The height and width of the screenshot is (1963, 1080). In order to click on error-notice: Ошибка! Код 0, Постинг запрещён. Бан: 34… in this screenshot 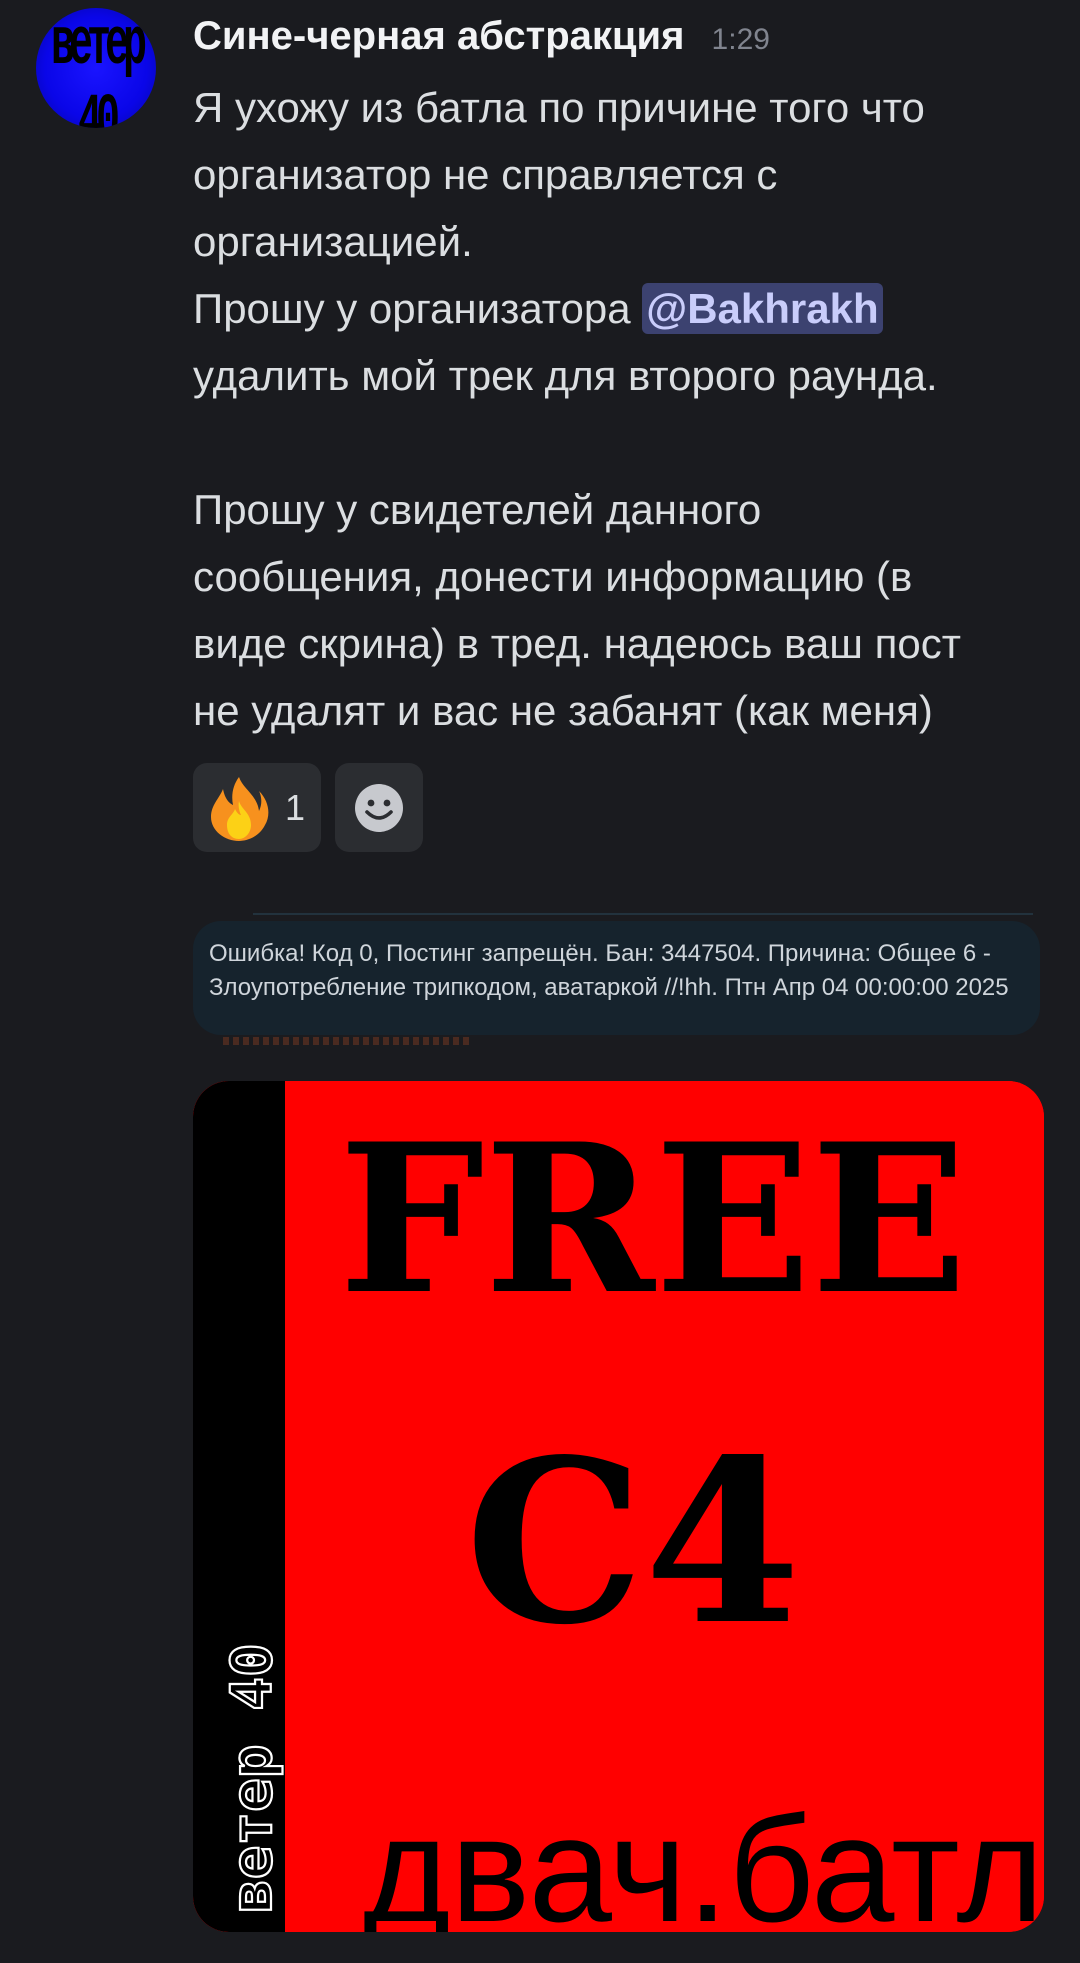, I will do `click(616, 978)`.